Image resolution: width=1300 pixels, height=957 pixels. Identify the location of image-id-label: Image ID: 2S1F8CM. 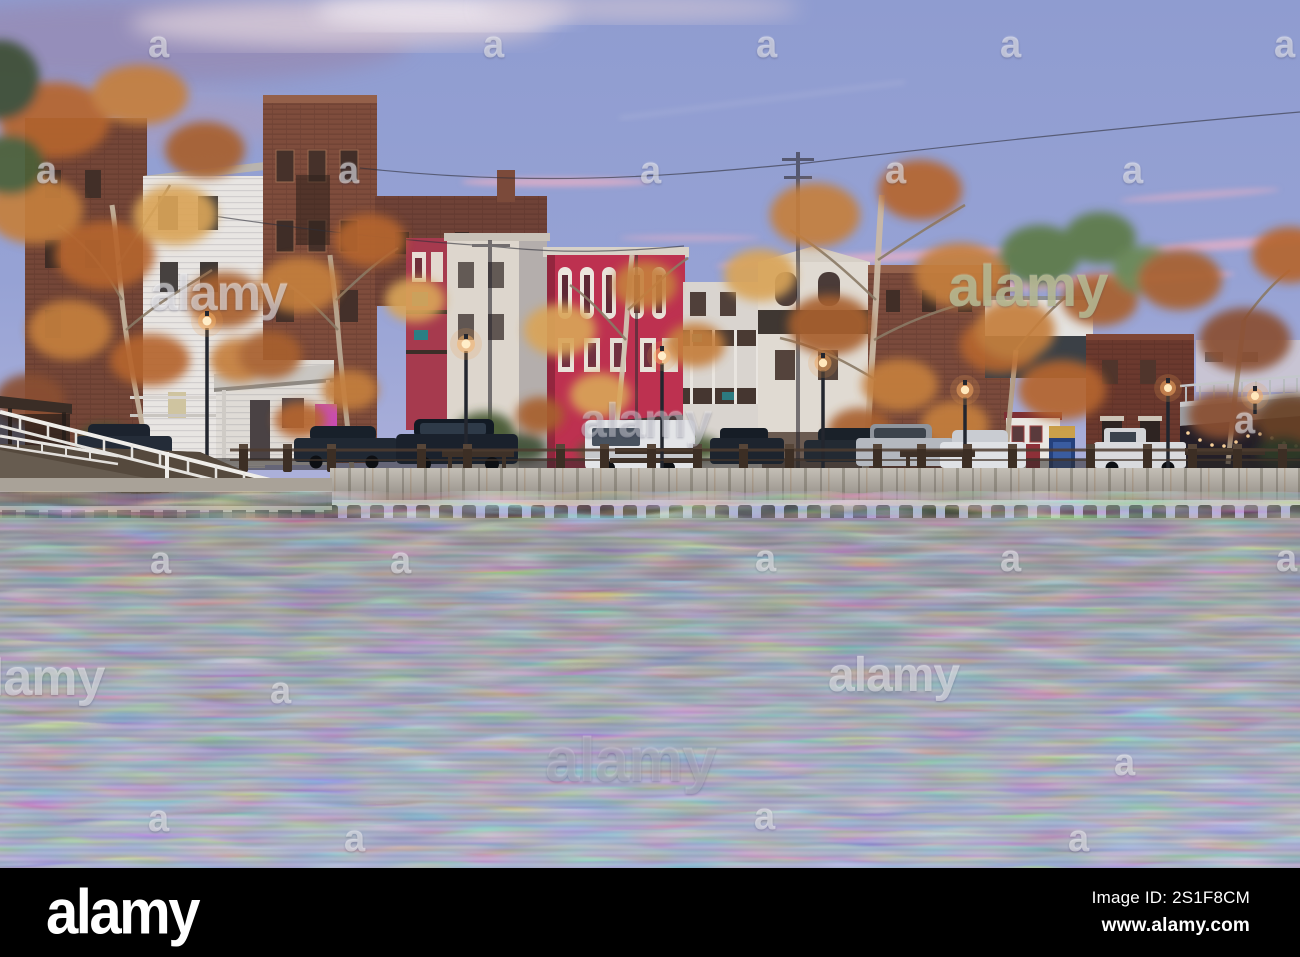
(1170, 897).